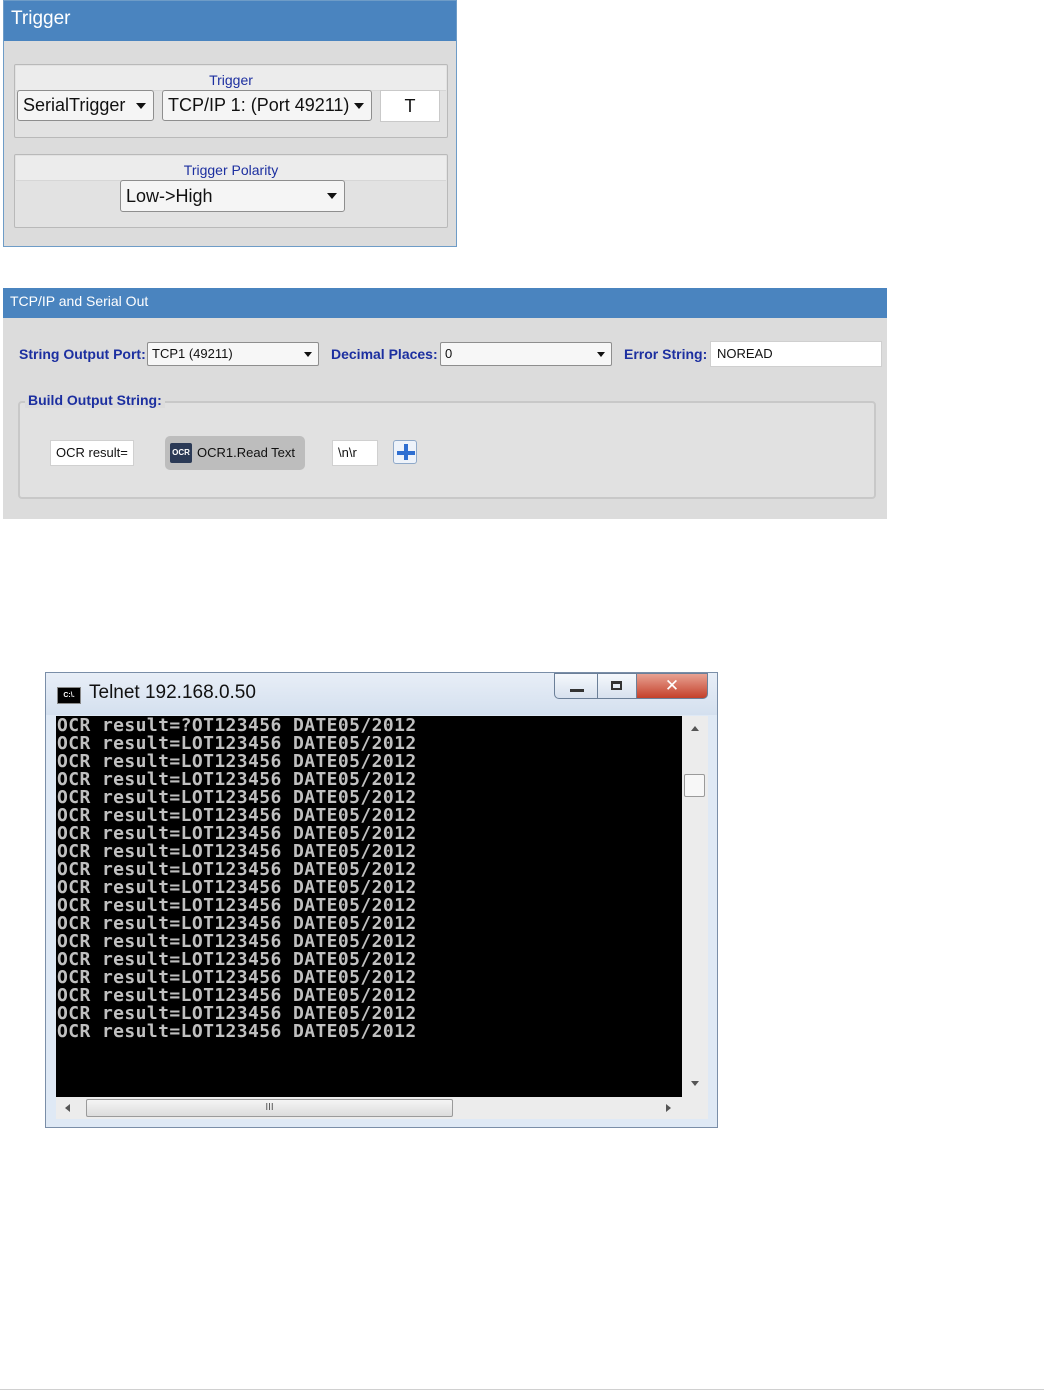 This screenshot has height=1391, width=1044. I want to click on decimal-places-dropdown: 0, so click(526, 354).